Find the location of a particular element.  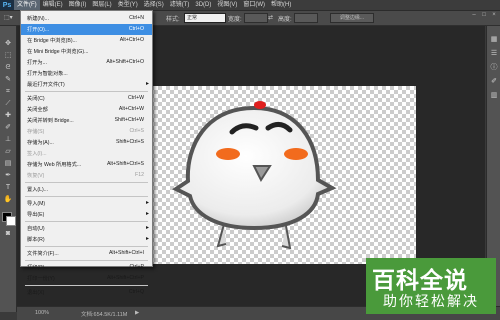

menu-item-shortcut: Ctrl+Q is located at coordinates (136, 292).